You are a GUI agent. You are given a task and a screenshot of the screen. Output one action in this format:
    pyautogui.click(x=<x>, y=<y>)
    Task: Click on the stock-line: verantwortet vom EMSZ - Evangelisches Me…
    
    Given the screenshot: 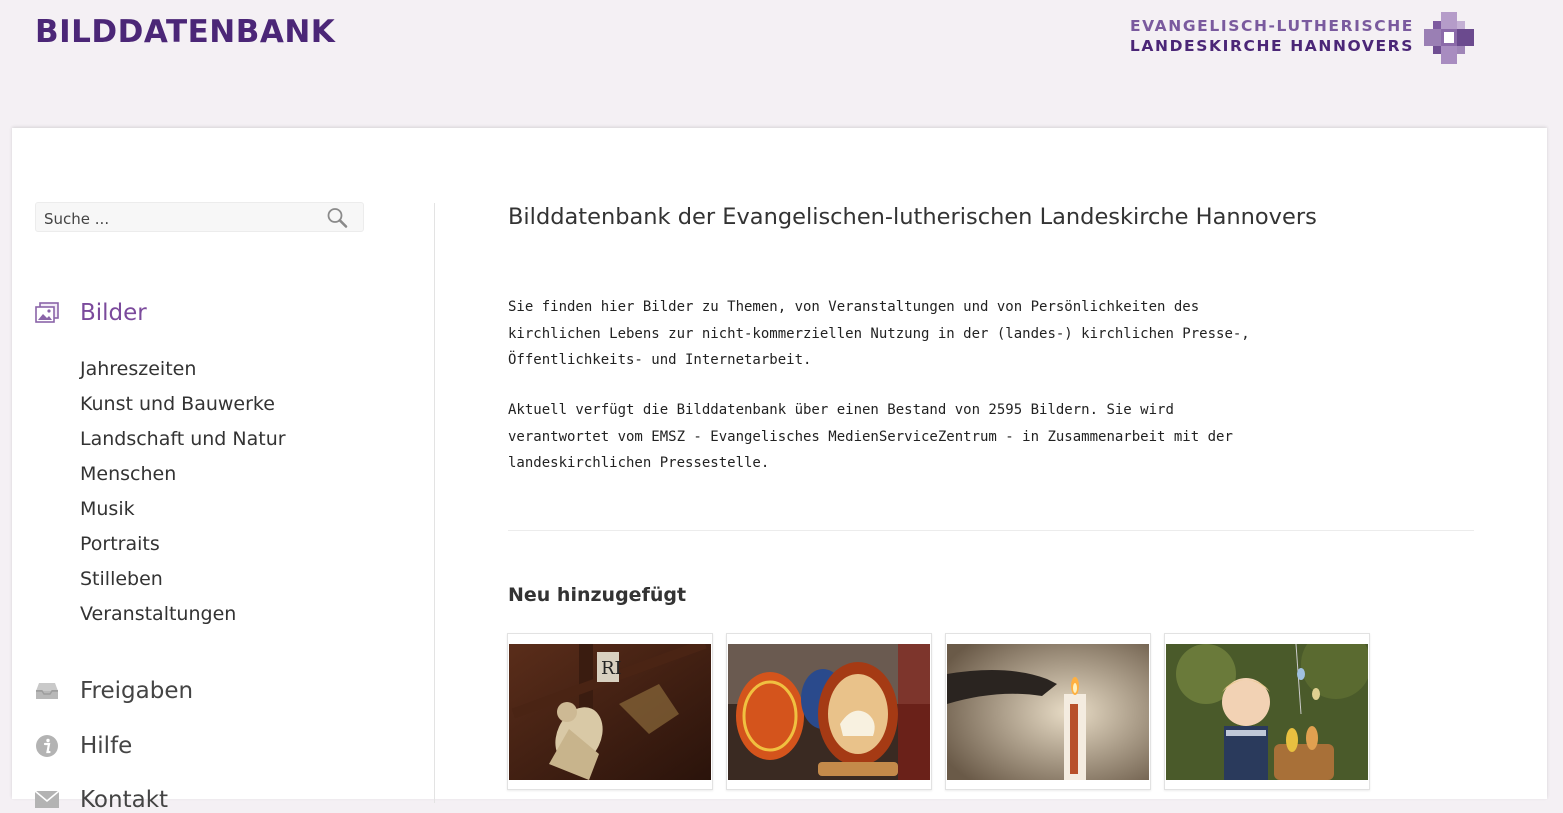 What is the action you would take?
    pyautogui.click(x=870, y=436)
    